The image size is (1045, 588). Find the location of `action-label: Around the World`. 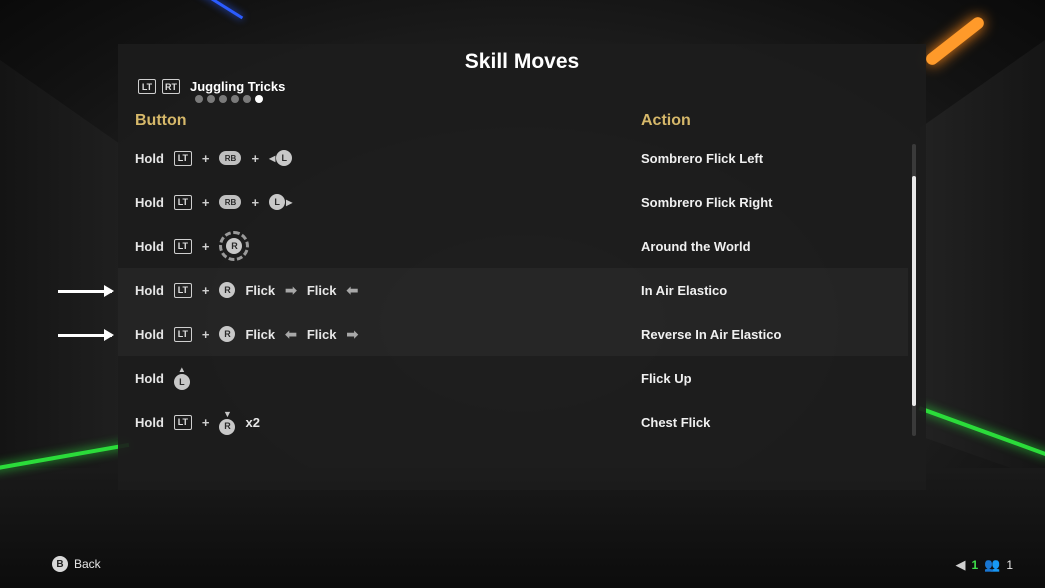

action-label: Around the World is located at coordinates (696, 246).